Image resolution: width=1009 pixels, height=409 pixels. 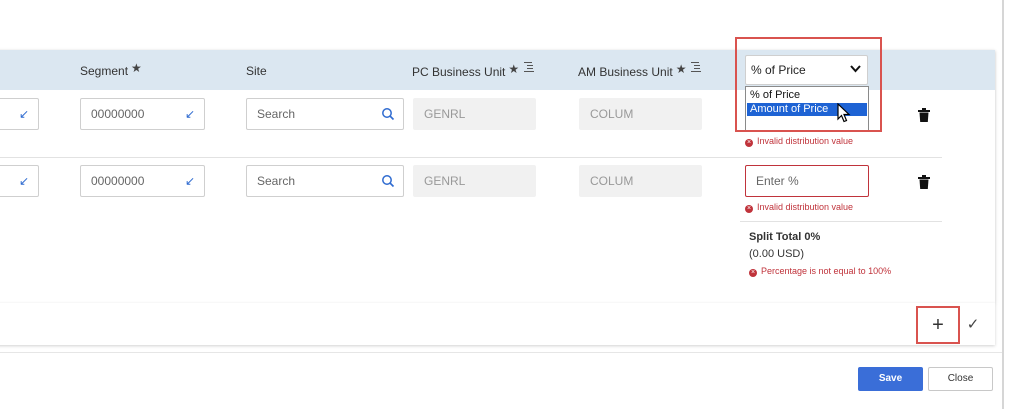 I want to click on site-header-label: Site, so click(x=256, y=71).